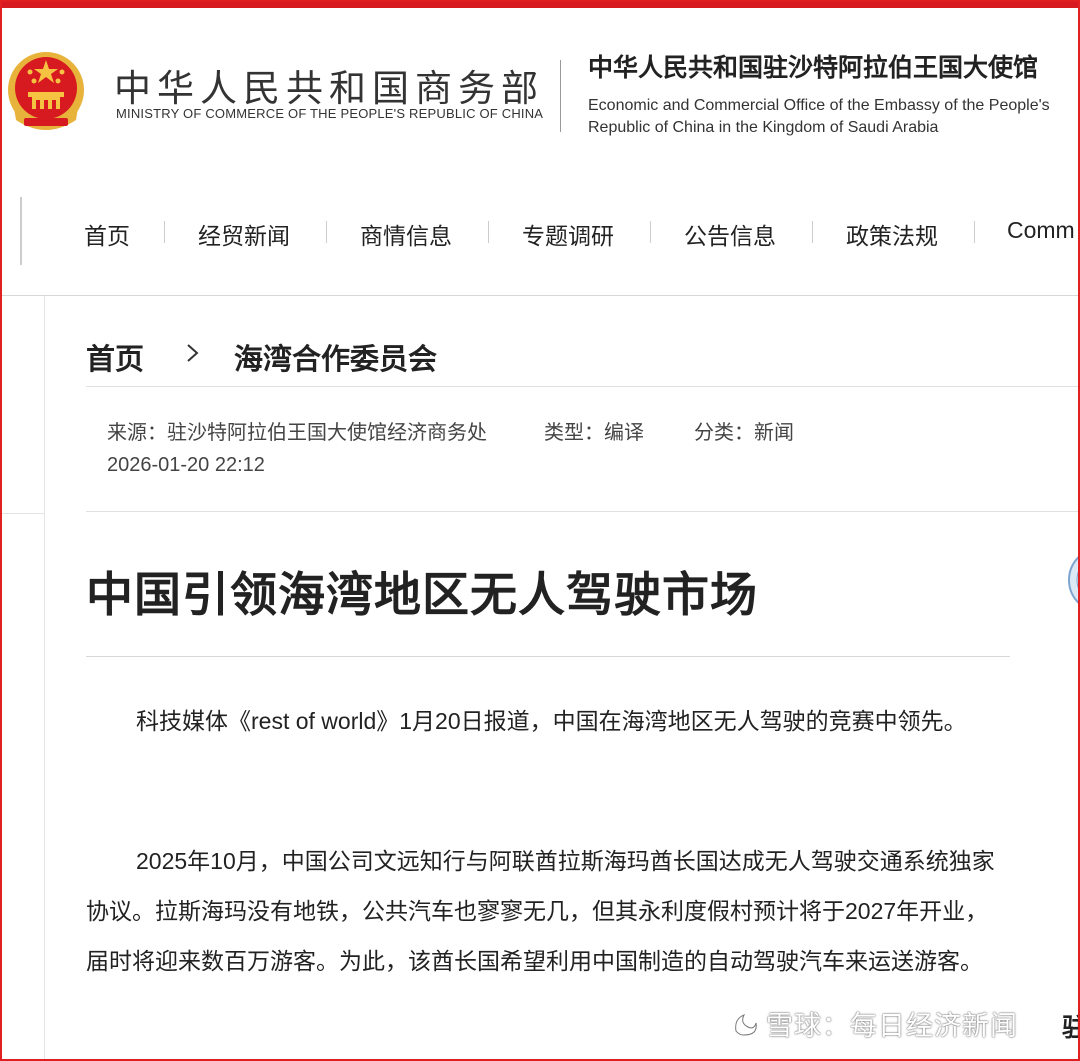  Describe the element at coordinates (813, 66) in the screenshot. I see `office-name-cn: 中华人民共和国驻沙特阿拉伯王国大使馆` at that location.